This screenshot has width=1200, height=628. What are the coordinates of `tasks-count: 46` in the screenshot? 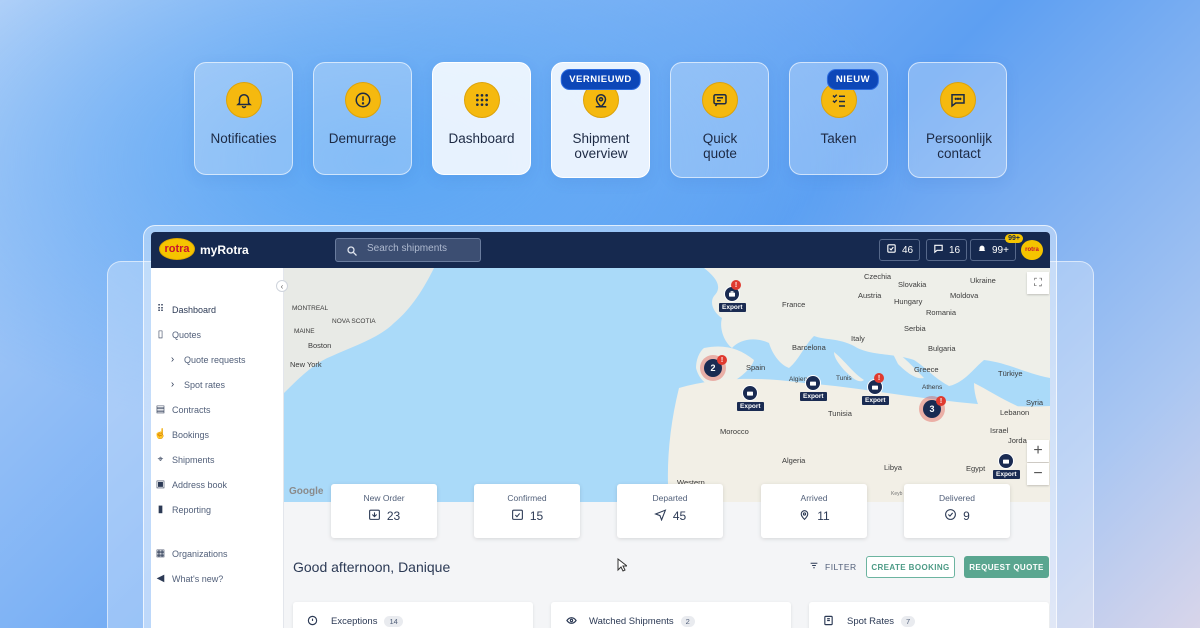 It's located at (908, 250).